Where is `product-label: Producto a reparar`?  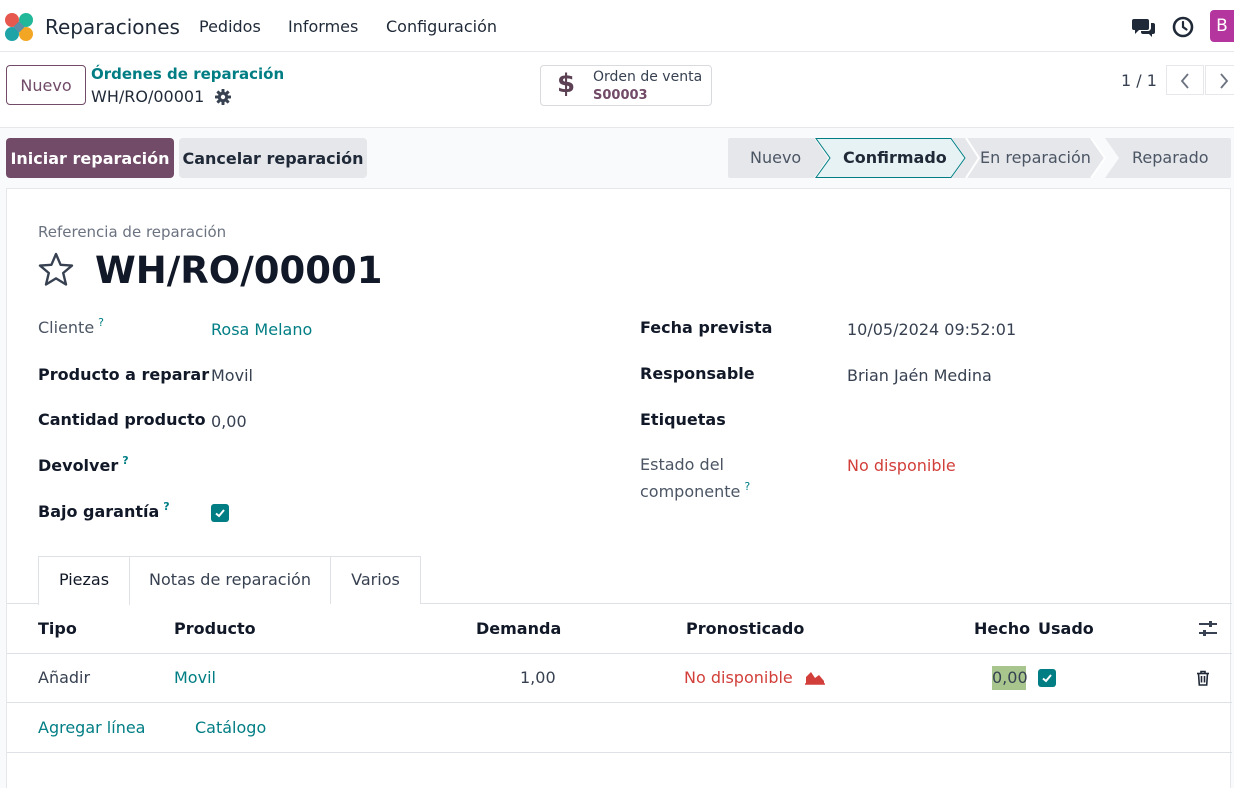
product-label: Producto a reparar is located at coordinates (124, 374).